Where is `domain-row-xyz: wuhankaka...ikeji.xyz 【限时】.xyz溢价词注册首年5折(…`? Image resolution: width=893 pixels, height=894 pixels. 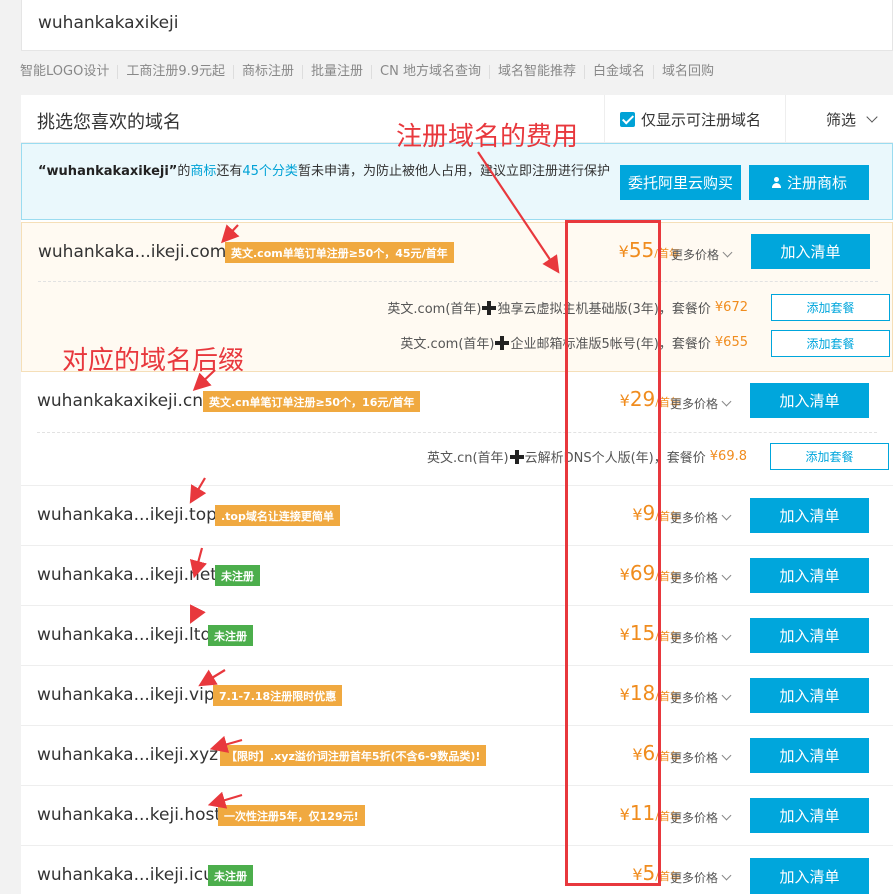
domain-row-xyz: wuhankaka...ikeji.xyz 【限时】.xyz溢价词注册首年5折(… is located at coordinates (457, 756).